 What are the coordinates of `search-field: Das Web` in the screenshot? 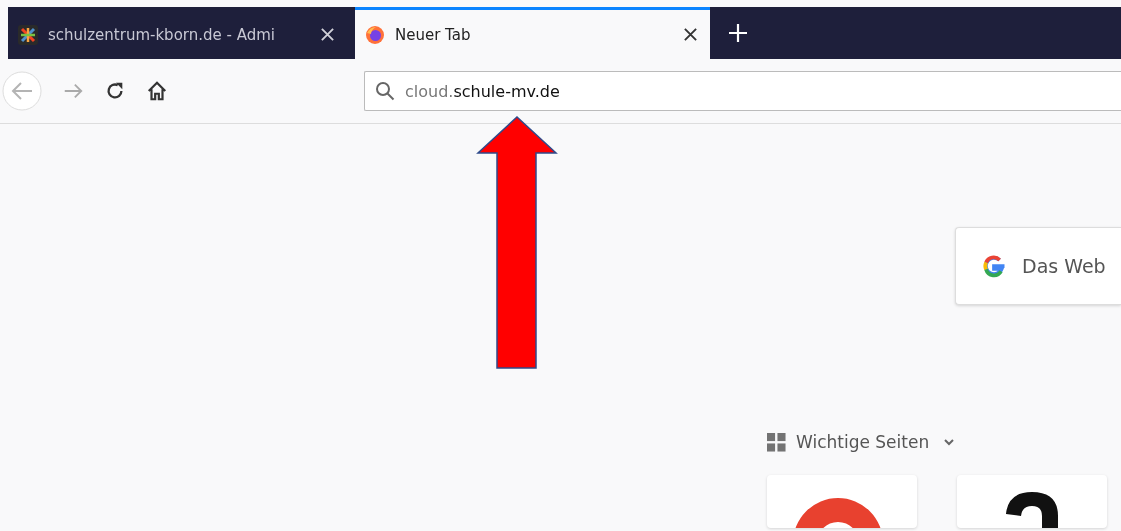 It's located at (1070, 266).